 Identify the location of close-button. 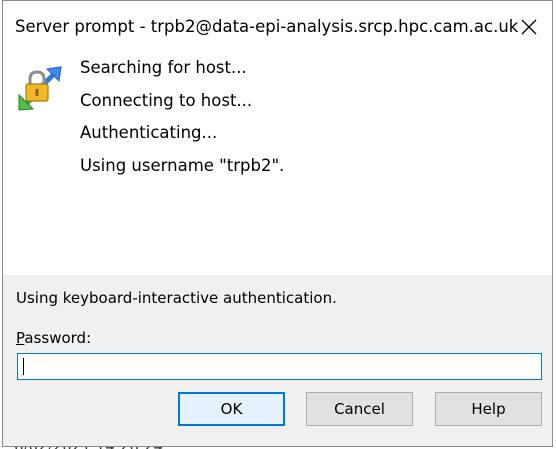
(529, 27).